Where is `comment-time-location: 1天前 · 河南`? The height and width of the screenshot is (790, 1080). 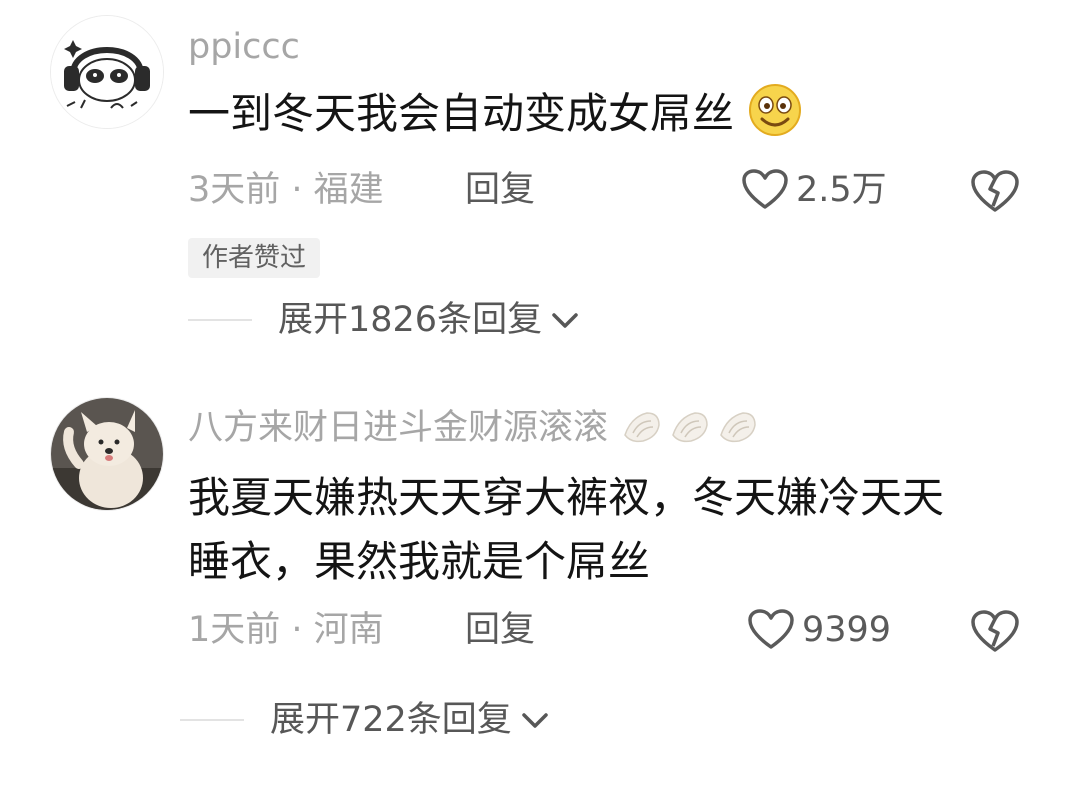 comment-time-location: 1天前 · 河南 is located at coordinates (286, 630).